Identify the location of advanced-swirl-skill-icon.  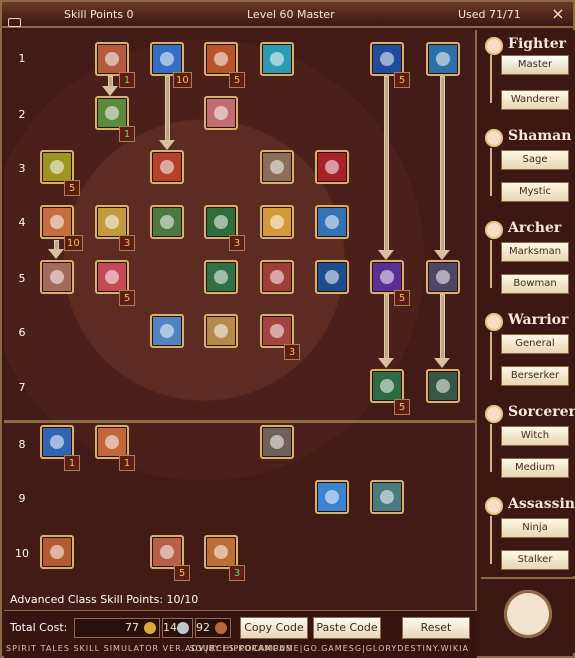
(221, 552).